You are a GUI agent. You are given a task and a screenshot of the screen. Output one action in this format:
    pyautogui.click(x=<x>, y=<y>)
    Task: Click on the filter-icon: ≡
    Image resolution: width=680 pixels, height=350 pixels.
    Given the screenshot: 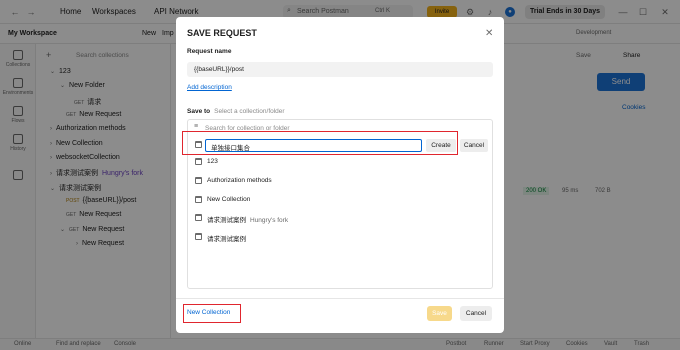 What is the action you would take?
    pyautogui.click(x=196, y=126)
    